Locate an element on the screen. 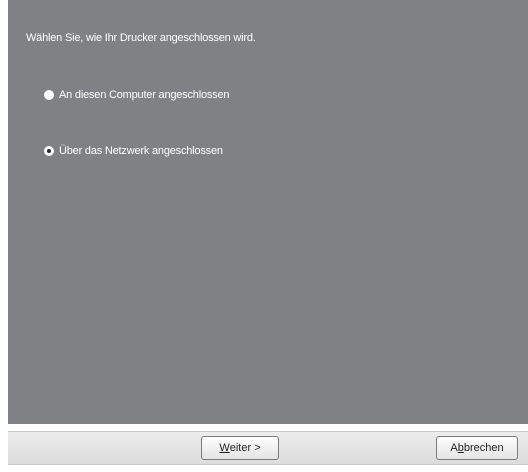 This screenshot has width=528, height=472. radio-button-selected is located at coordinates (49, 151).